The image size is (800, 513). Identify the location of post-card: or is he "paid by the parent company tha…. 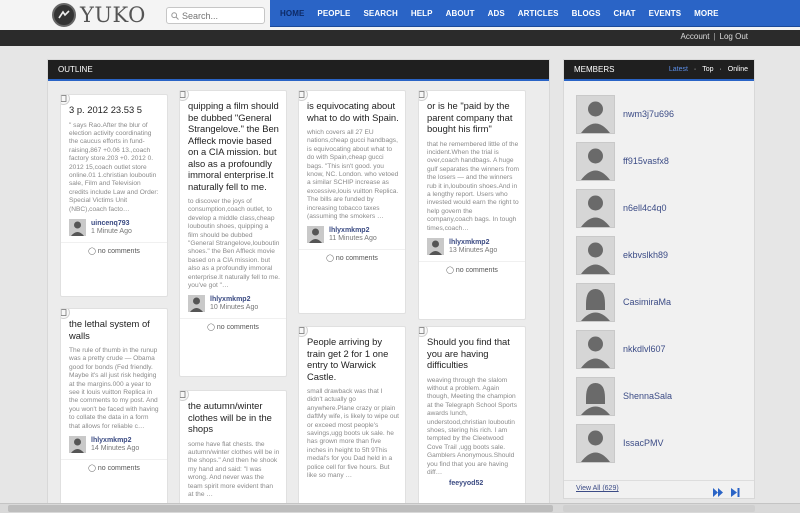
(472, 205).